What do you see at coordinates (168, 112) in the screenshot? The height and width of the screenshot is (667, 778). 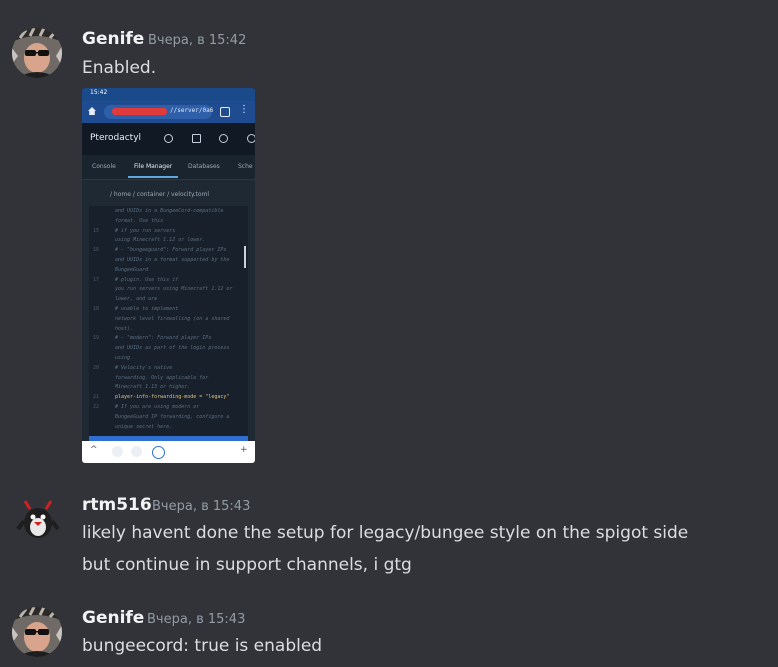 I see `browser-url-bar: //server/0a6 ⋮` at bounding box center [168, 112].